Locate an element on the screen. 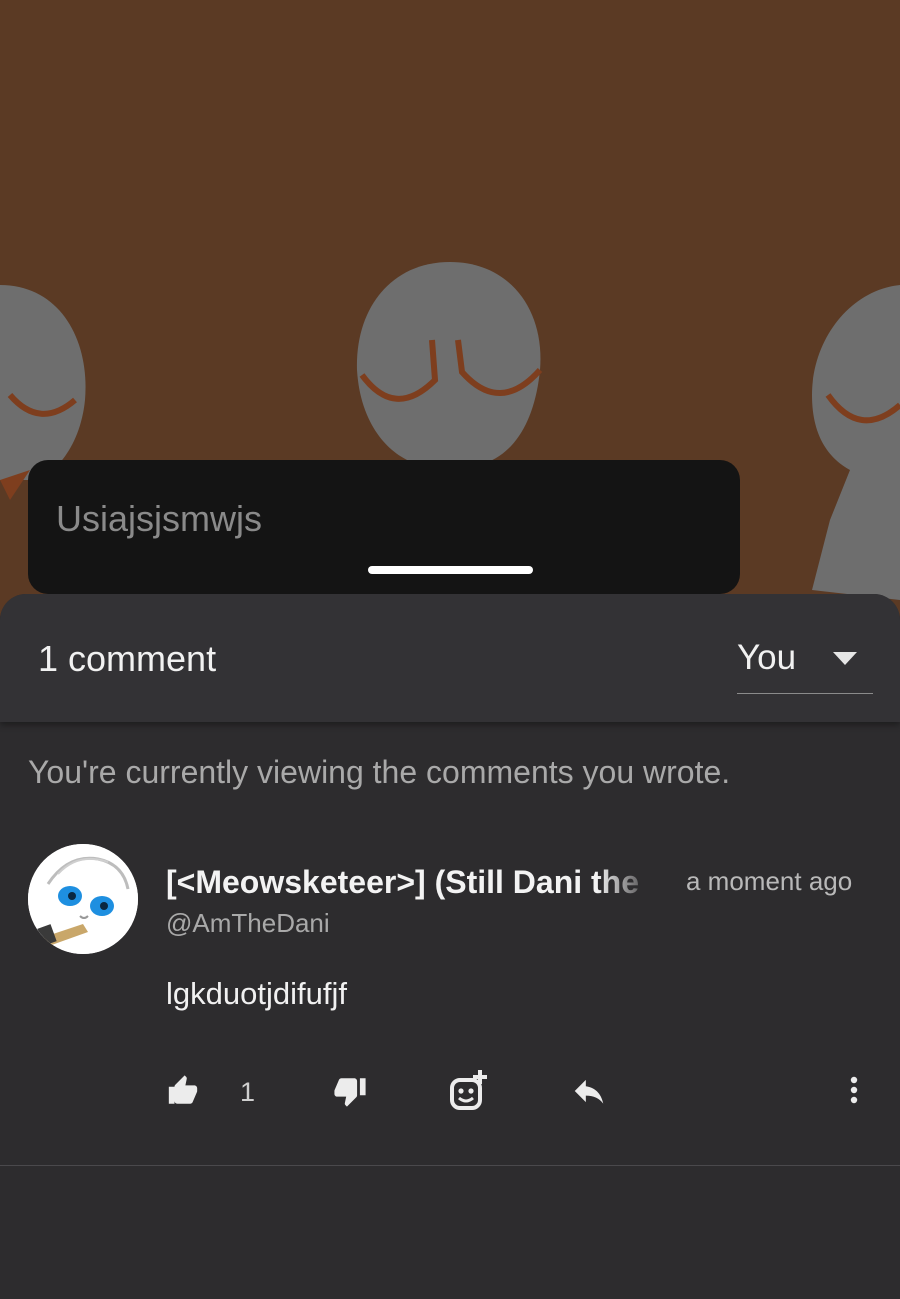 The height and width of the screenshot is (1299, 900). caret-down-icon is located at coordinates (845, 661).